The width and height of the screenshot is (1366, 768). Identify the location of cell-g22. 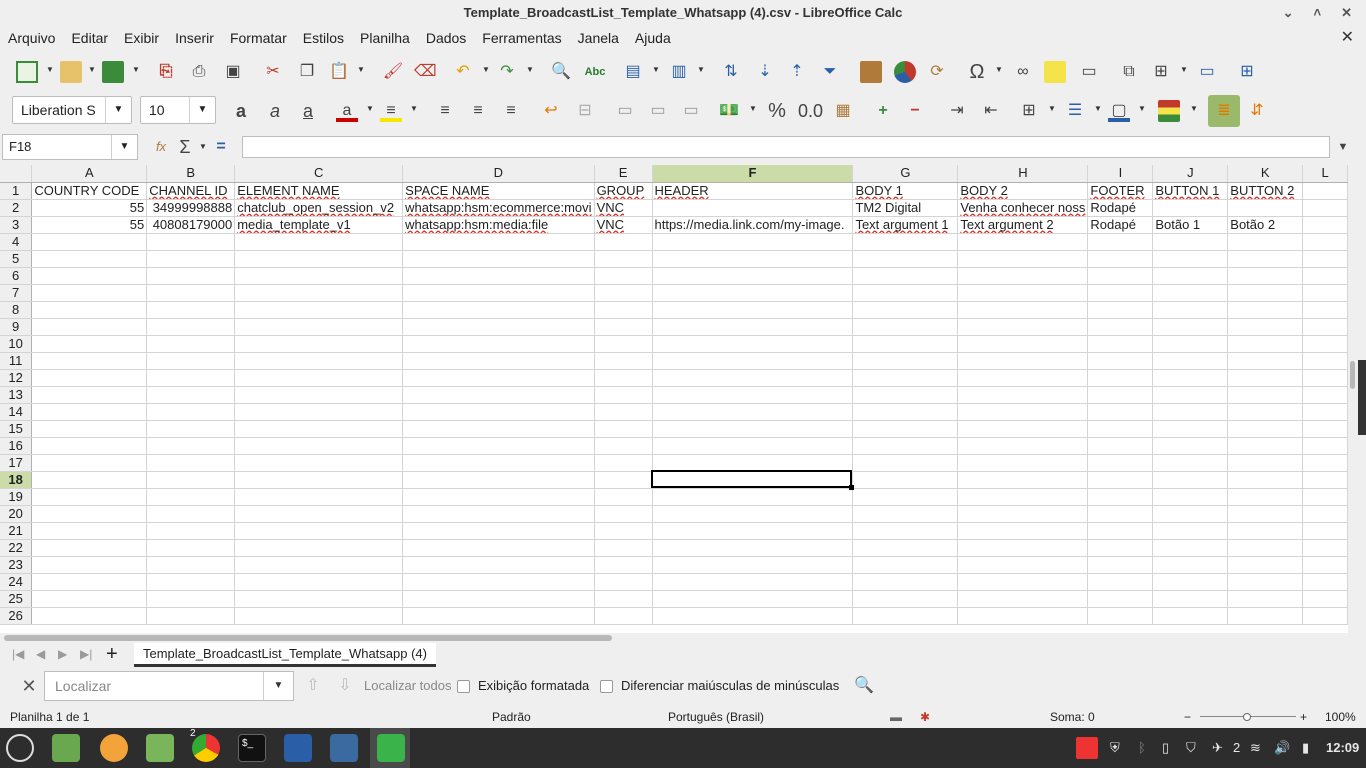
(905, 548).